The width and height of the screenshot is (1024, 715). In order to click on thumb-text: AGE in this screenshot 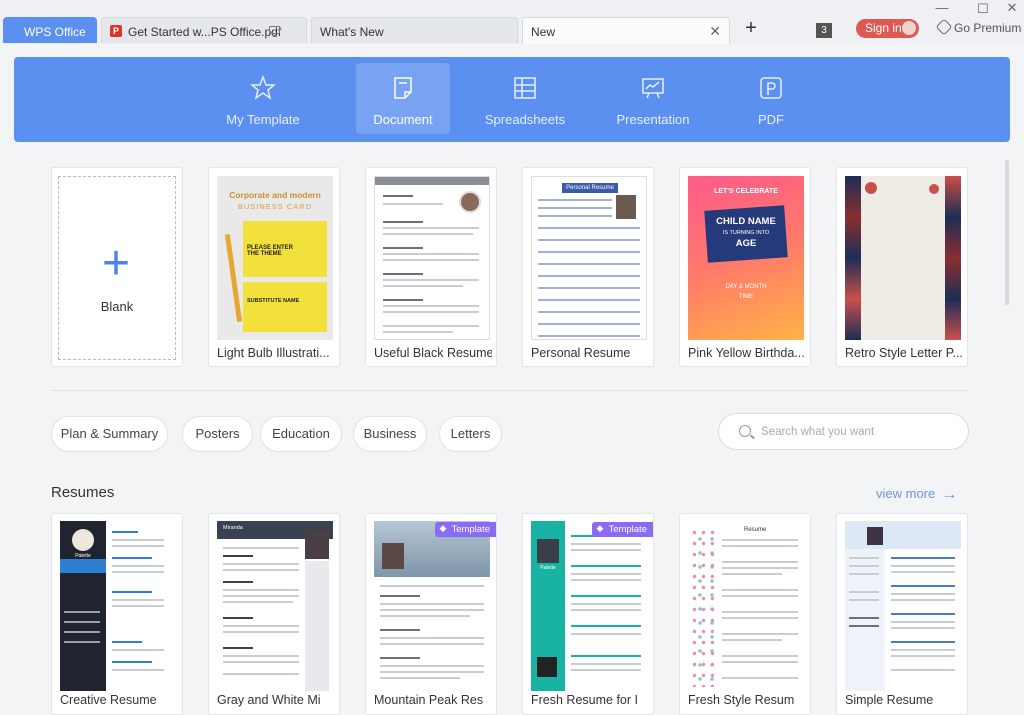, I will do `click(746, 243)`.